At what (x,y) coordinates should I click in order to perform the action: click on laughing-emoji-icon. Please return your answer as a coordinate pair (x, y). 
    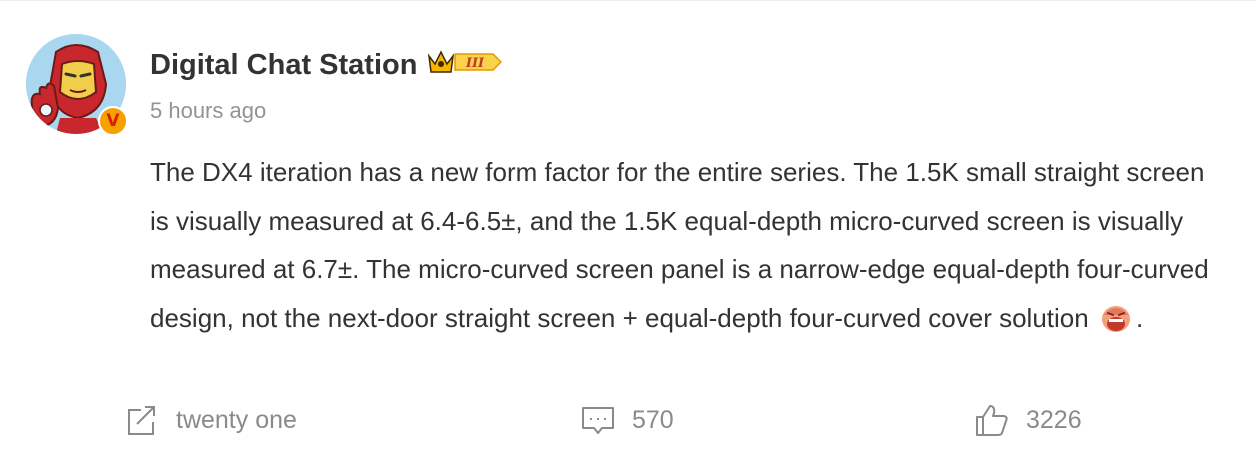
    Looking at the image, I should click on (1116, 317).